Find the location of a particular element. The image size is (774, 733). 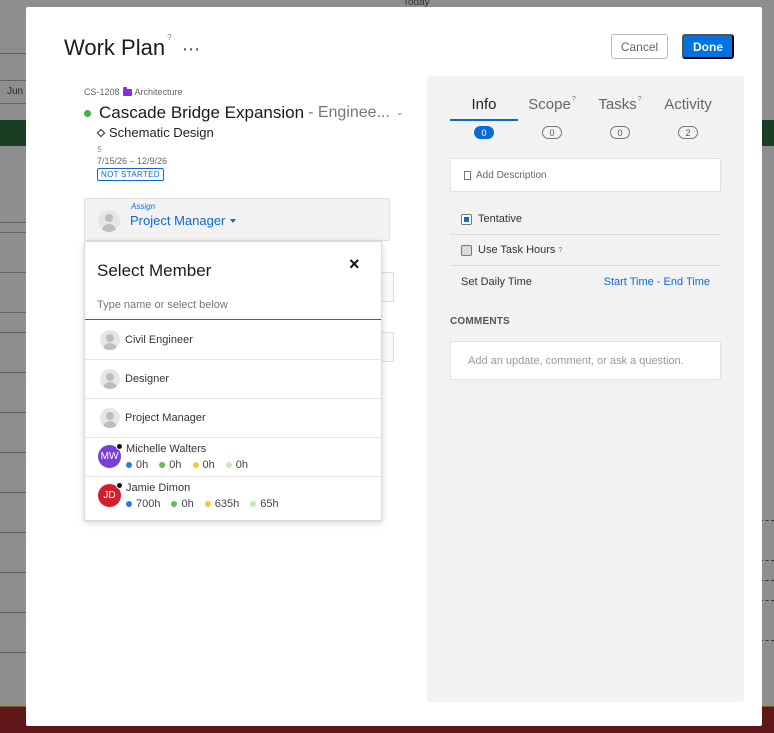

list-item-role: Civil Engineer is located at coordinates (233, 340).